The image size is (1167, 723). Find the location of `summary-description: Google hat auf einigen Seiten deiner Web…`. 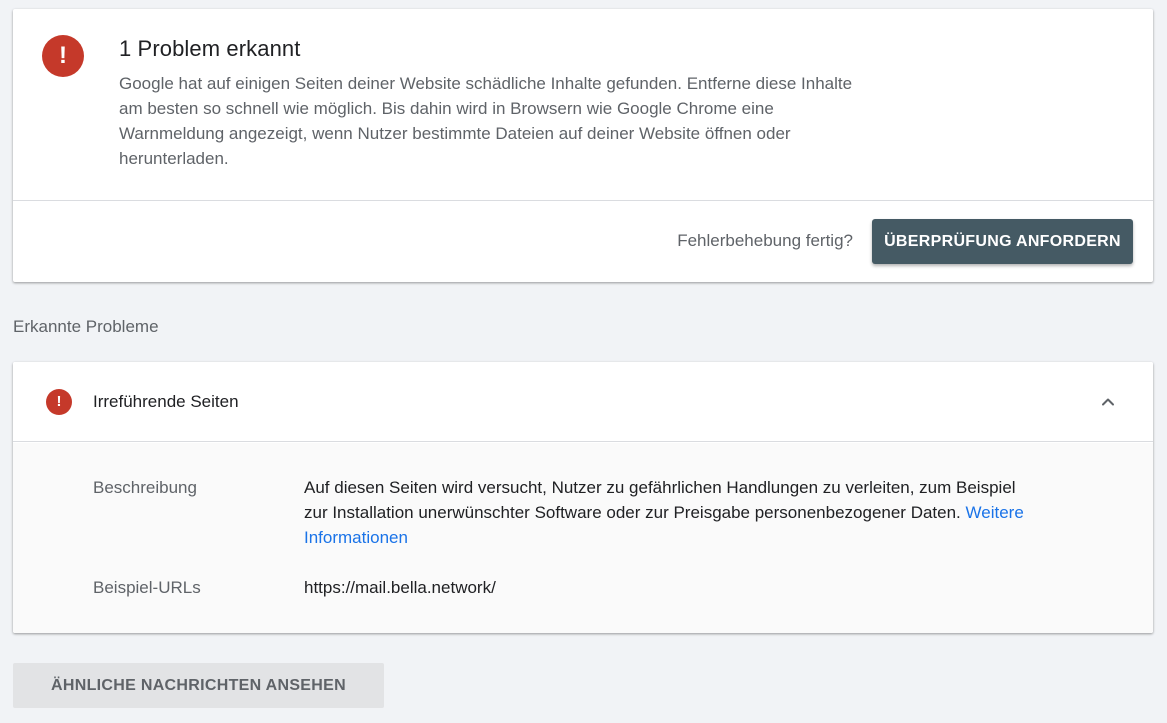

summary-description: Google hat auf einigen Seiten deiner Web… is located at coordinates (486, 121).